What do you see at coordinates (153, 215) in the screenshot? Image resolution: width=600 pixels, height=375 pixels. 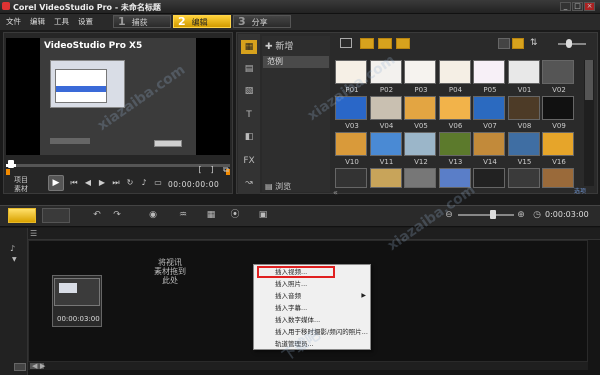 I see `record-capture-icon: ◉` at bounding box center [153, 215].